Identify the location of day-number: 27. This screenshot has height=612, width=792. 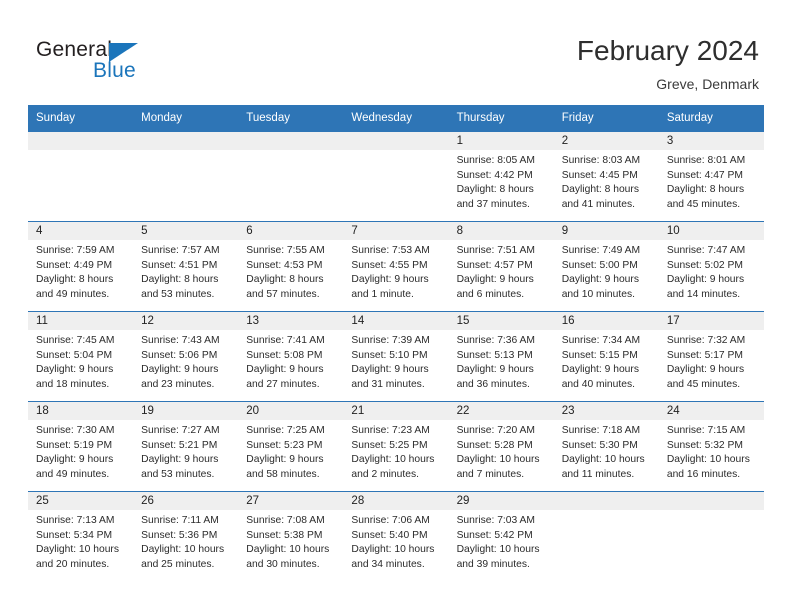
(291, 501).